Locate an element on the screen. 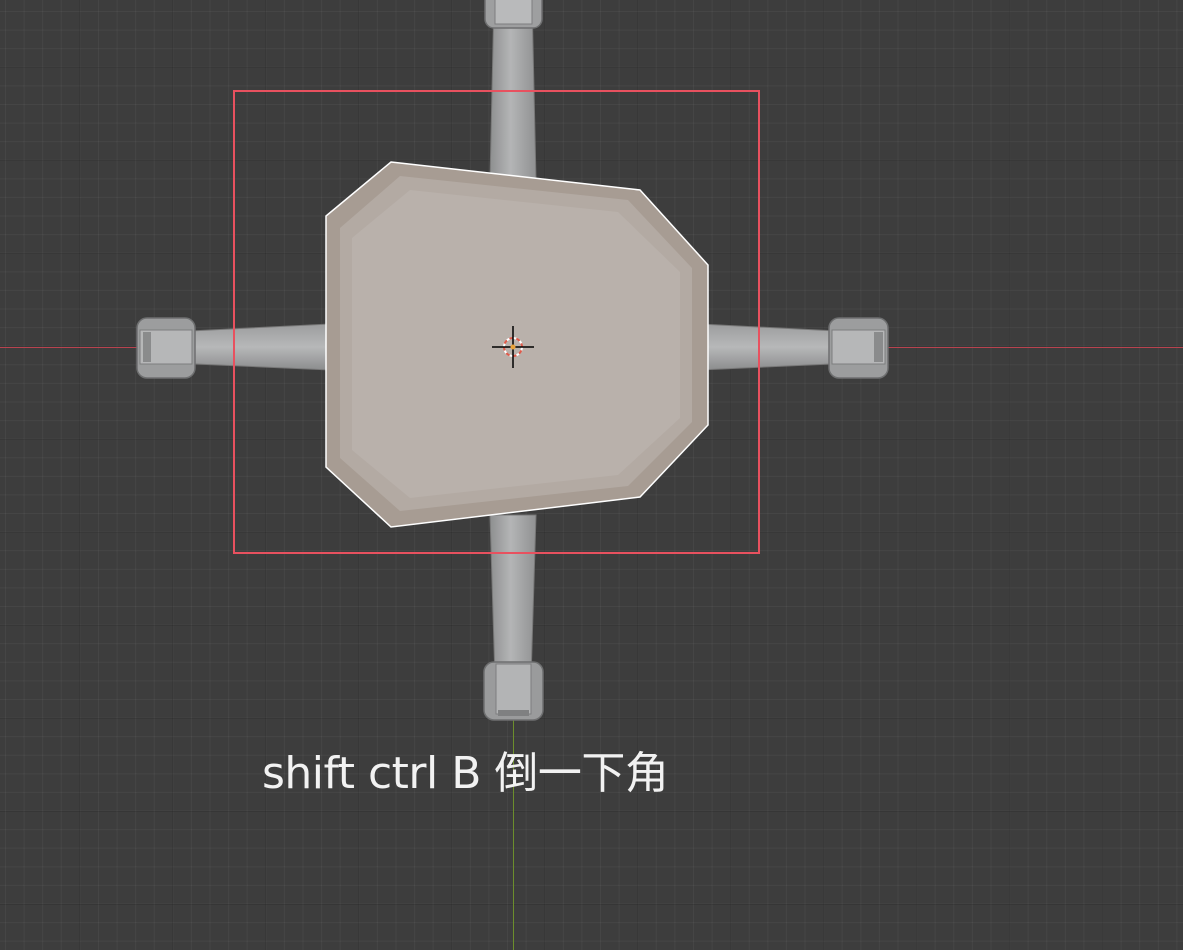 This screenshot has width=1183, height=950. seat-top-face is located at coordinates (516, 344).